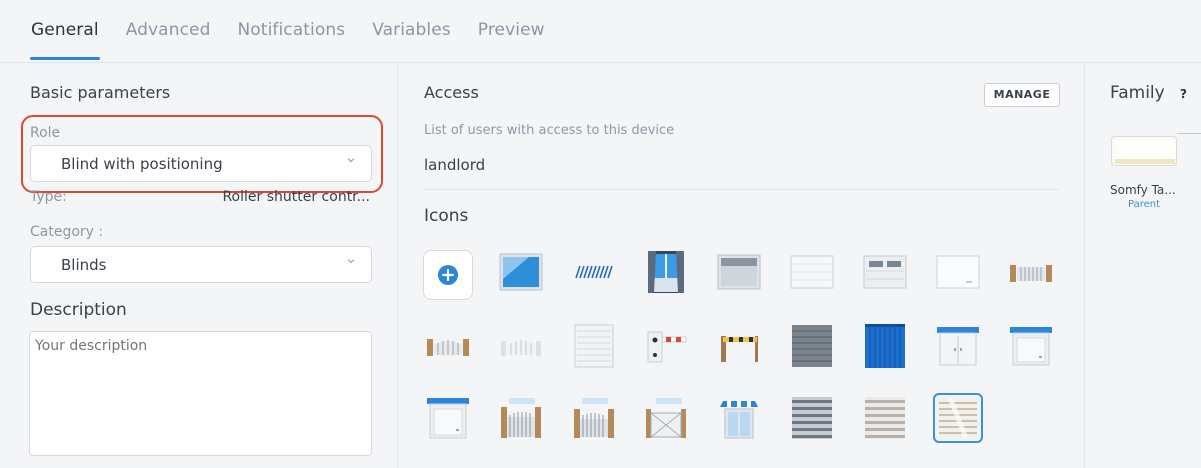  I want to click on category-select: Blinds, so click(201, 264).